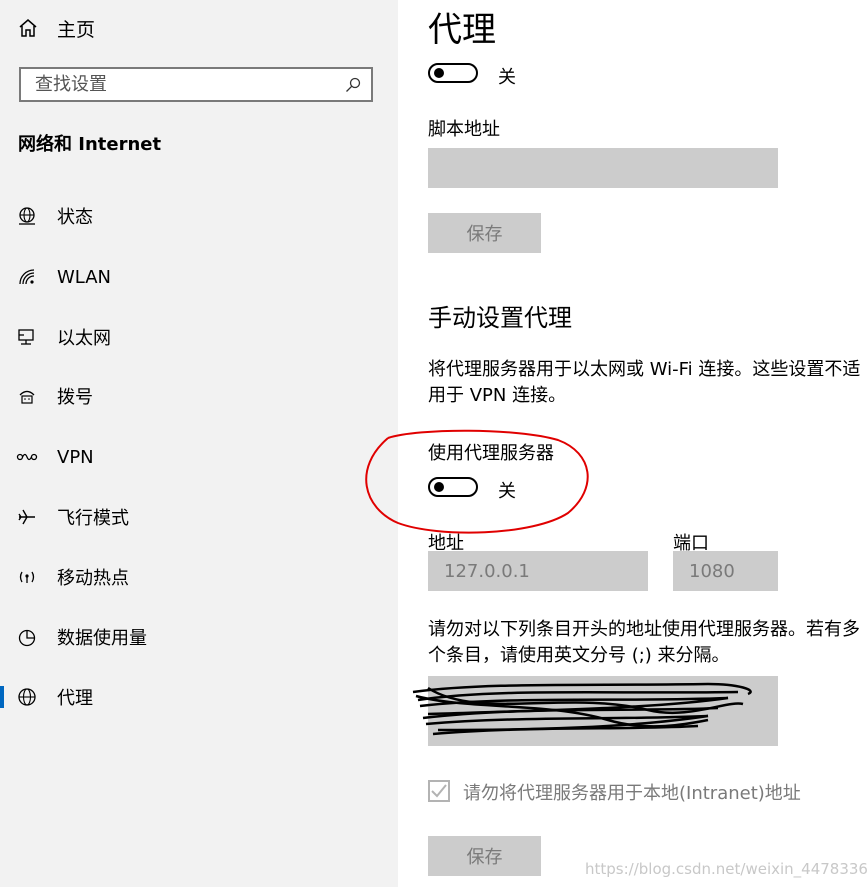  Describe the element at coordinates (644, 369) in the screenshot. I see `manual-desc-line1: 将代理服务器用于以太网或 Wi-Fi 连接。这些设置不适` at that location.